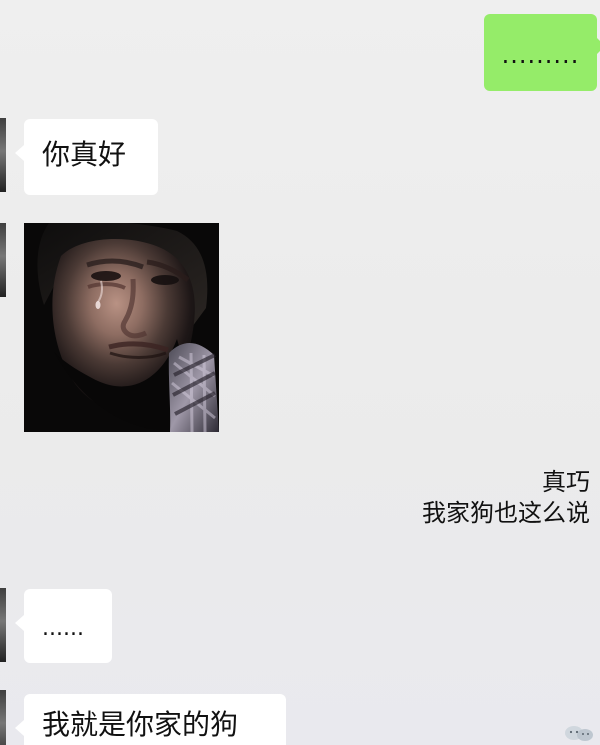 This screenshot has width=600, height=745. Describe the element at coordinates (495, 498) in the screenshot. I see `outgoing-text-message: 真巧 我家狗也这么说` at that location.